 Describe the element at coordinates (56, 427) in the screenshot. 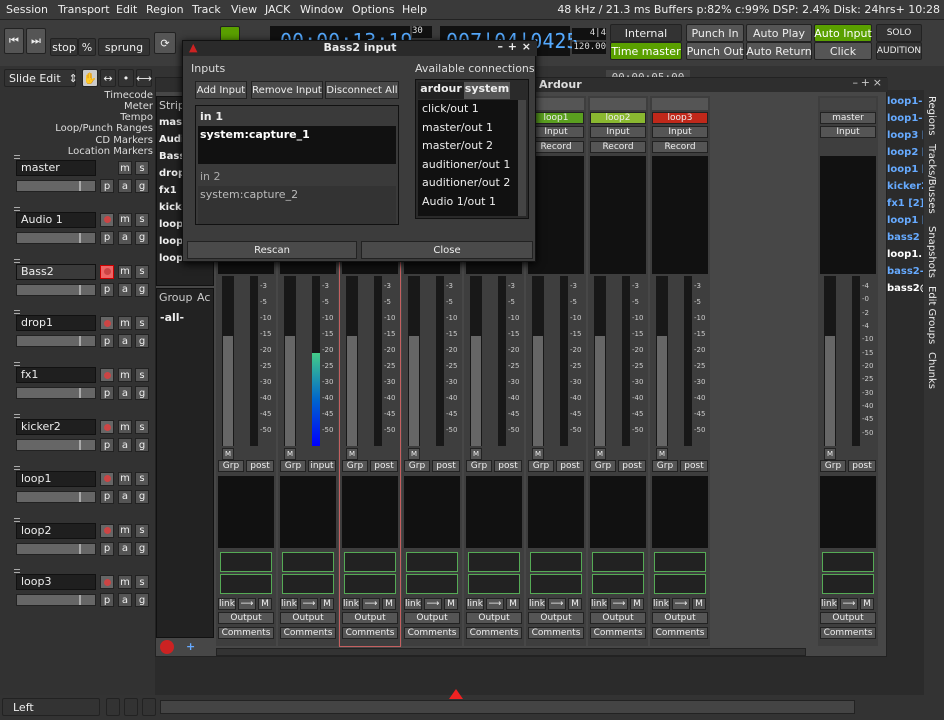

I see `track-name: kicker2` at that location.